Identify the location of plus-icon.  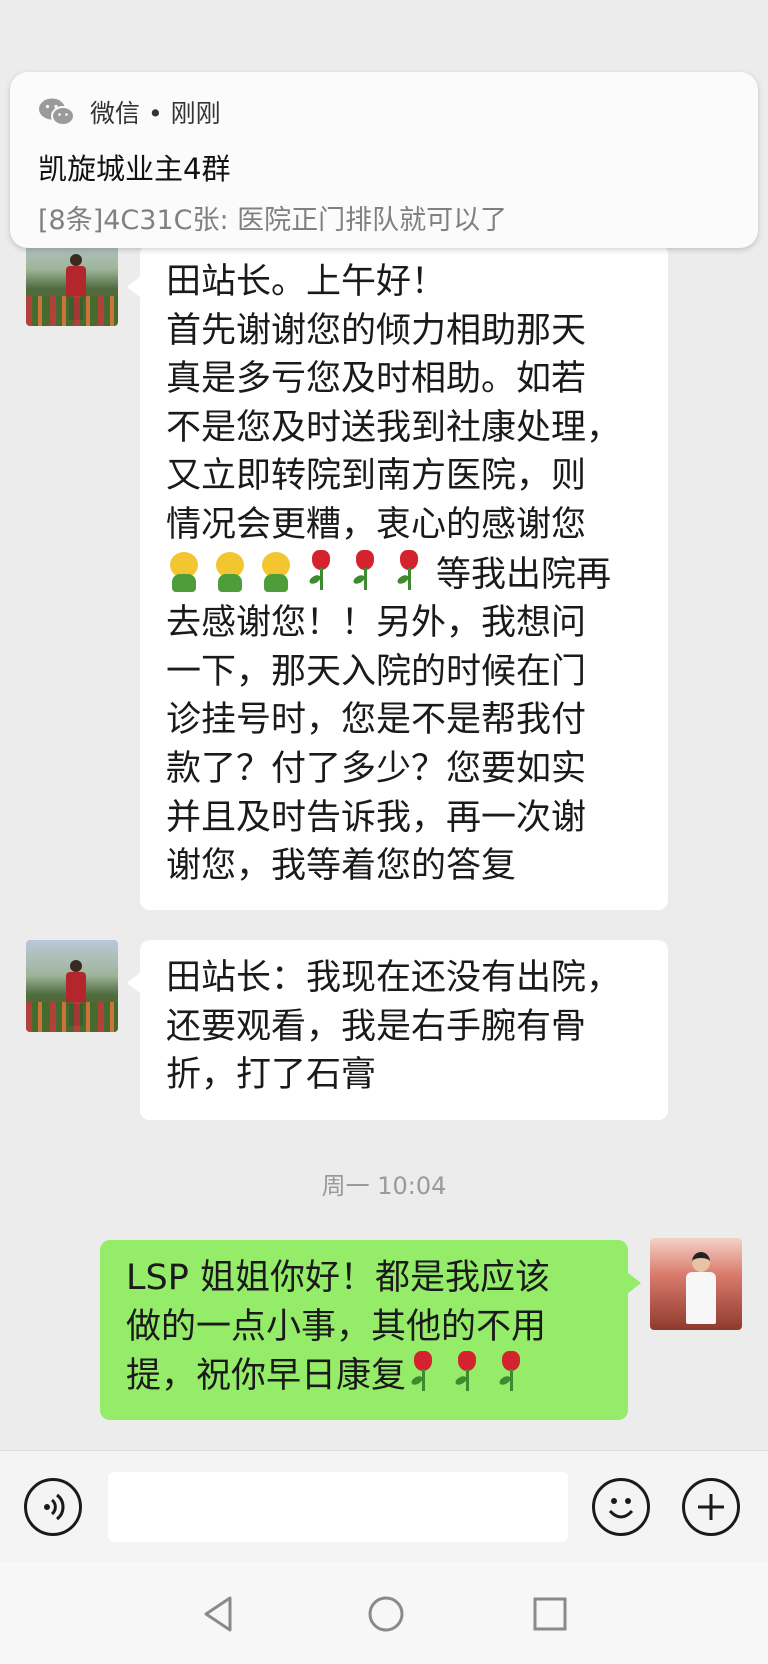
(711, 1507).